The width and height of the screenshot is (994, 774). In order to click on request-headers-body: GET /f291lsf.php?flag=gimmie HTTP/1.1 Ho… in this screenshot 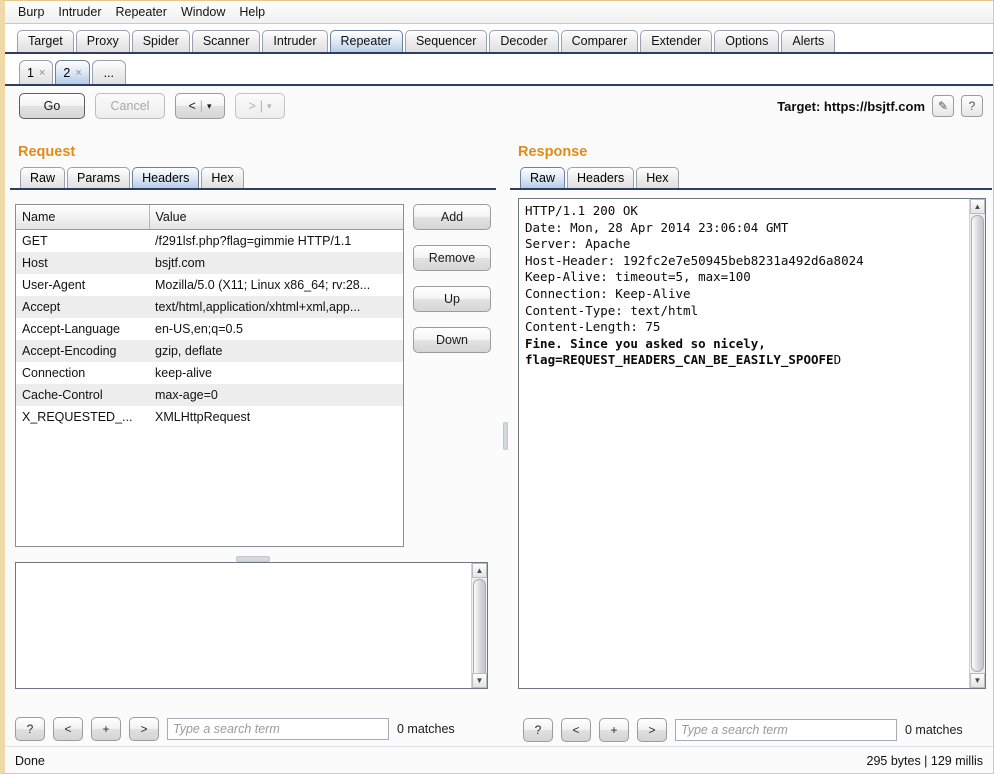, I will do `click(209, 328)`.